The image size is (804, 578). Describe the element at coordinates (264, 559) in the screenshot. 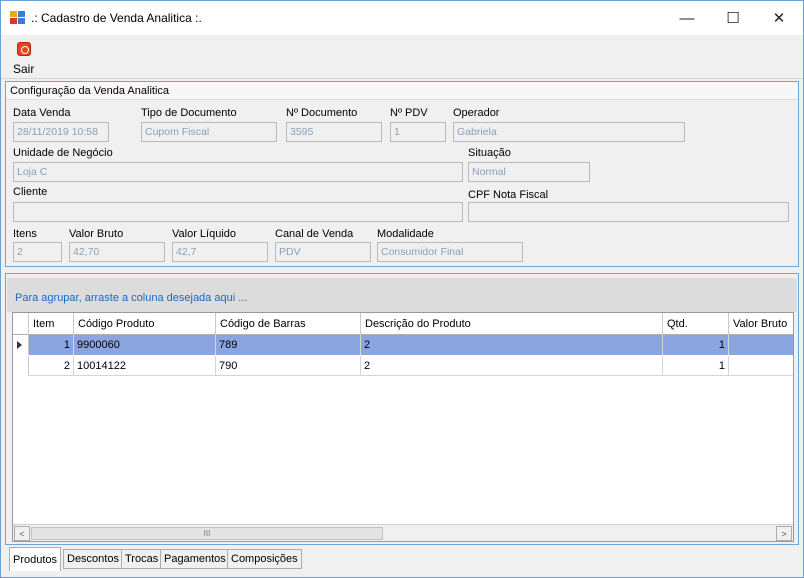

I see `tab-composicoes: Composições` at that location.